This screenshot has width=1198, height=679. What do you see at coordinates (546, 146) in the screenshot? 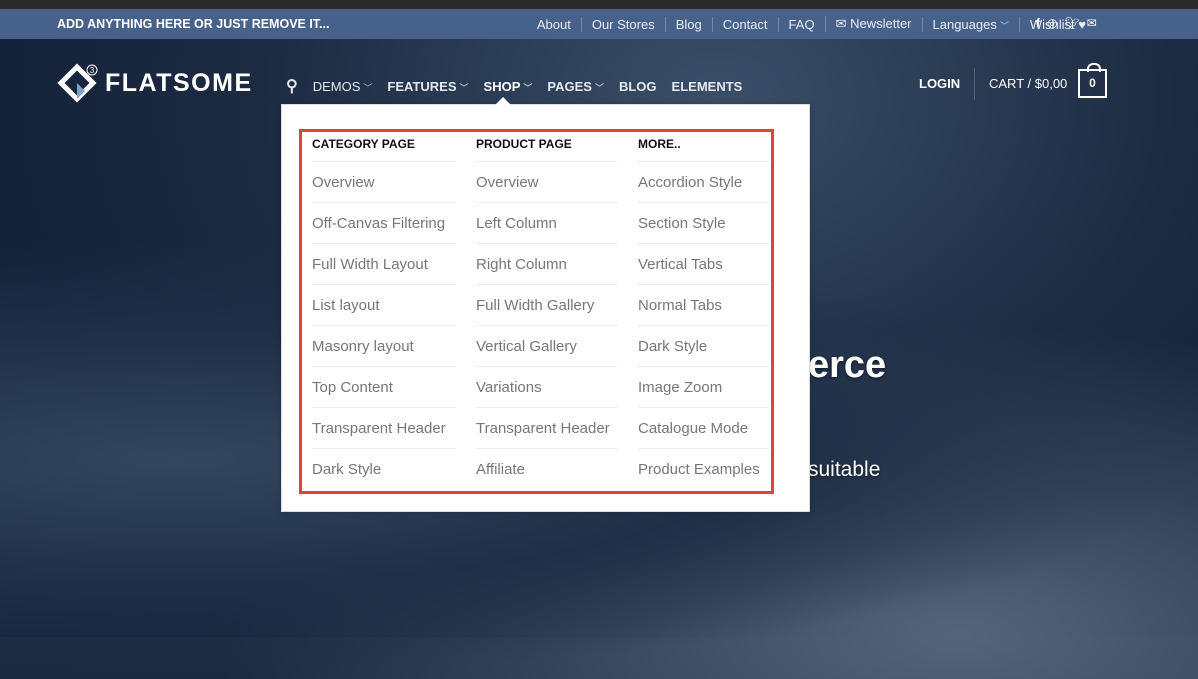
I see `column-heading: PRODUCT PAGE` at bounding box center [546, 146].